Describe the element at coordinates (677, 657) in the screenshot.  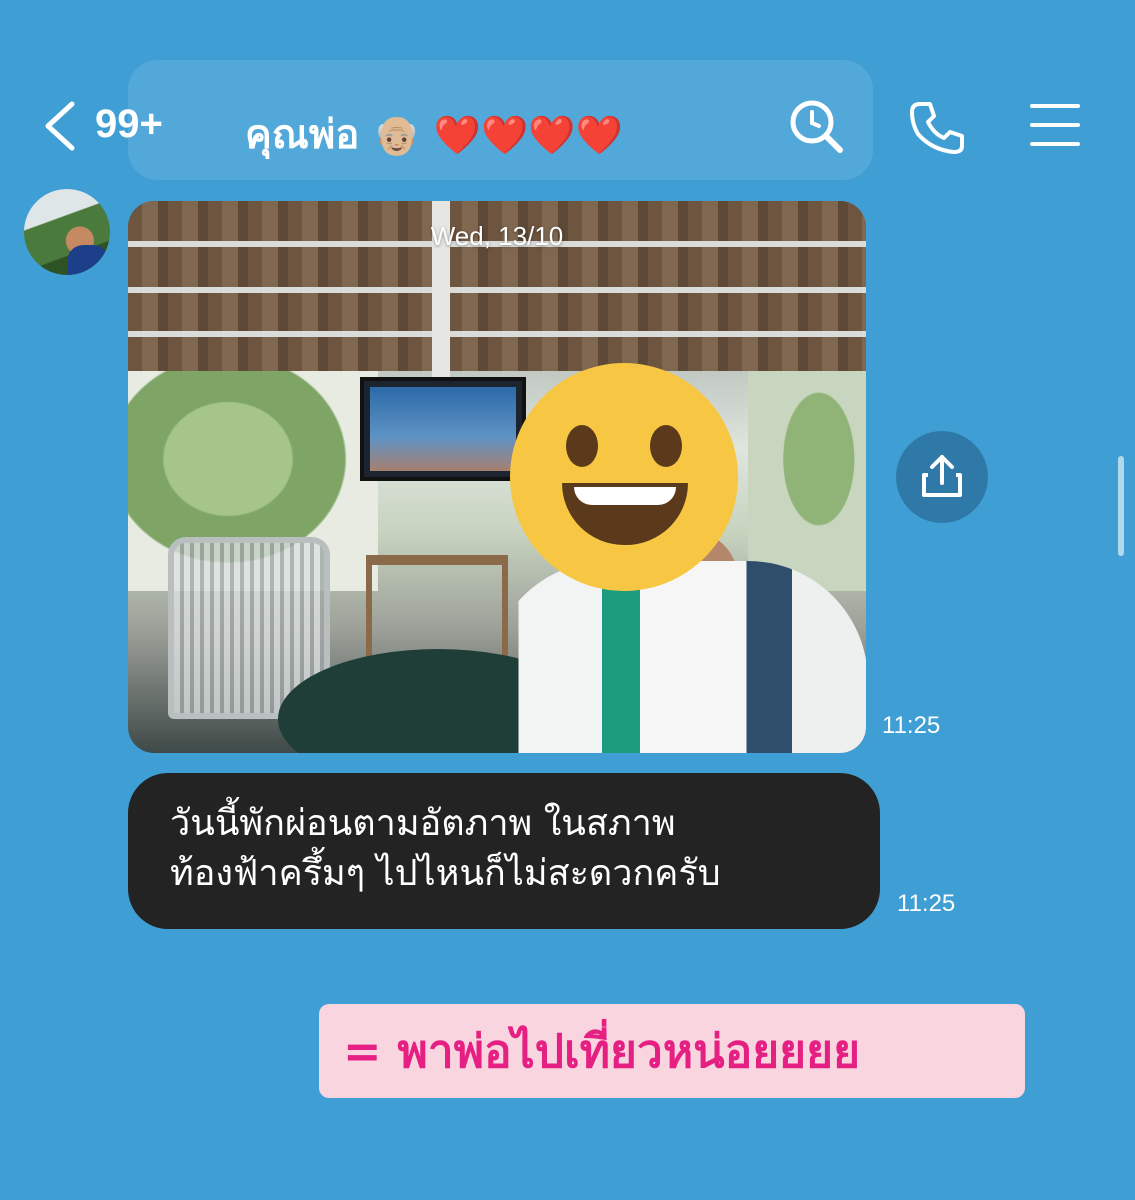
I see `photo-person` at that location.